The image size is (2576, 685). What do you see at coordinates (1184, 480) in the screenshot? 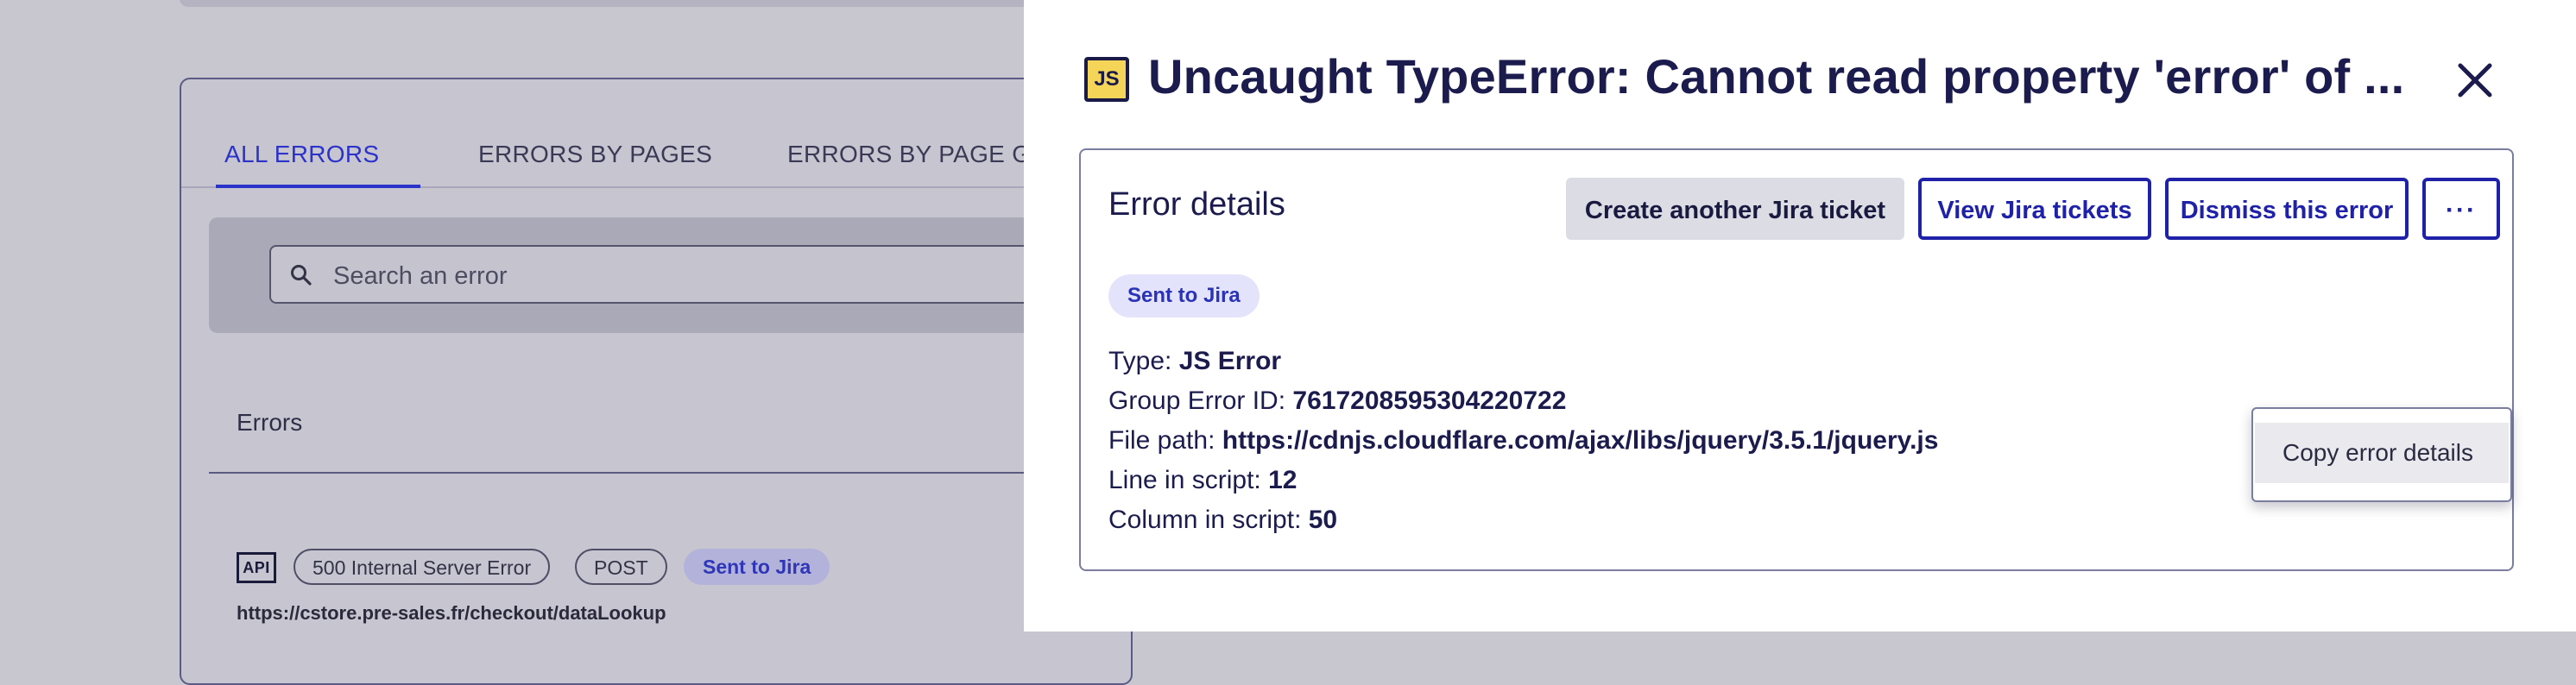
I see `detail-line-label: Line in script:` at bounding box center [1184, 480].